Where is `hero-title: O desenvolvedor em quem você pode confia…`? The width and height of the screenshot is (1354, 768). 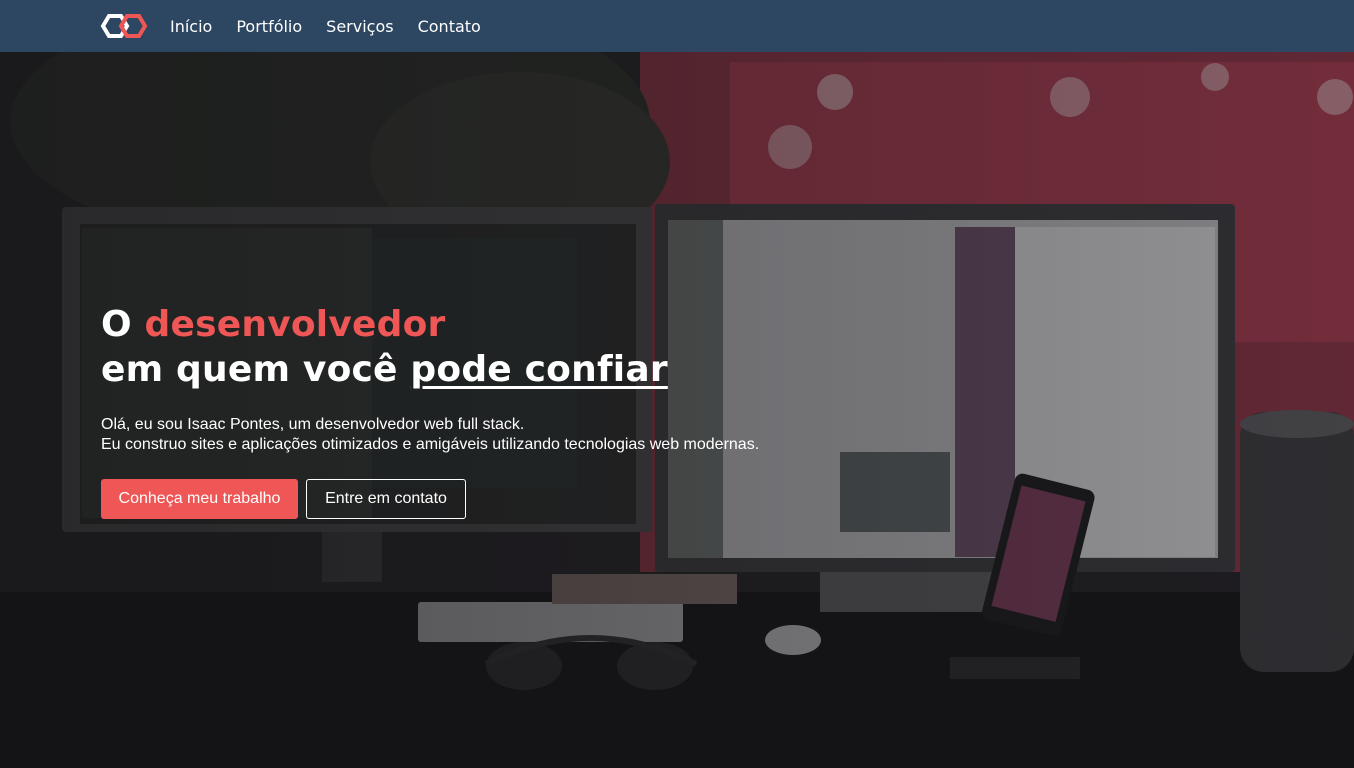
hero-title: O desenvolvedor em quem você pode confia… is located at coordinates (501, 347).